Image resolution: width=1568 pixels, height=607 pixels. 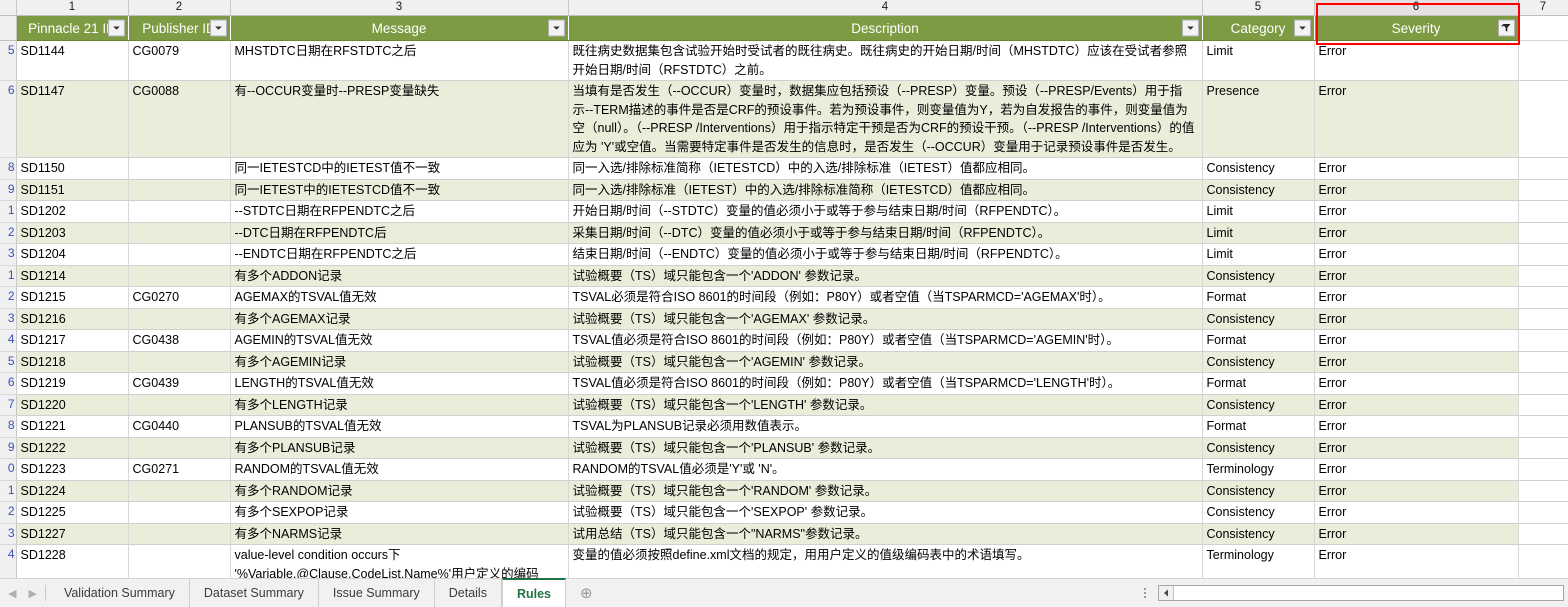 I want to click on column-number-3: 3, so click(x=399, y=8).